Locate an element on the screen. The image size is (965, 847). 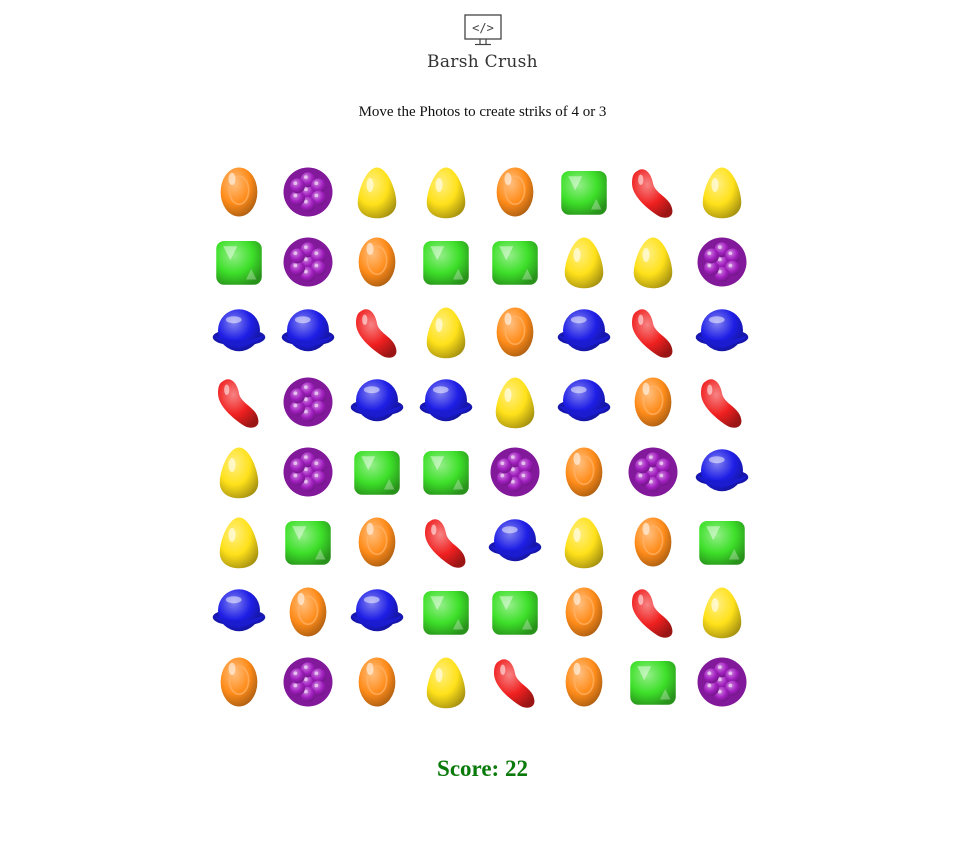
score-display: Score: 22 is located at coordinates (482, 768).